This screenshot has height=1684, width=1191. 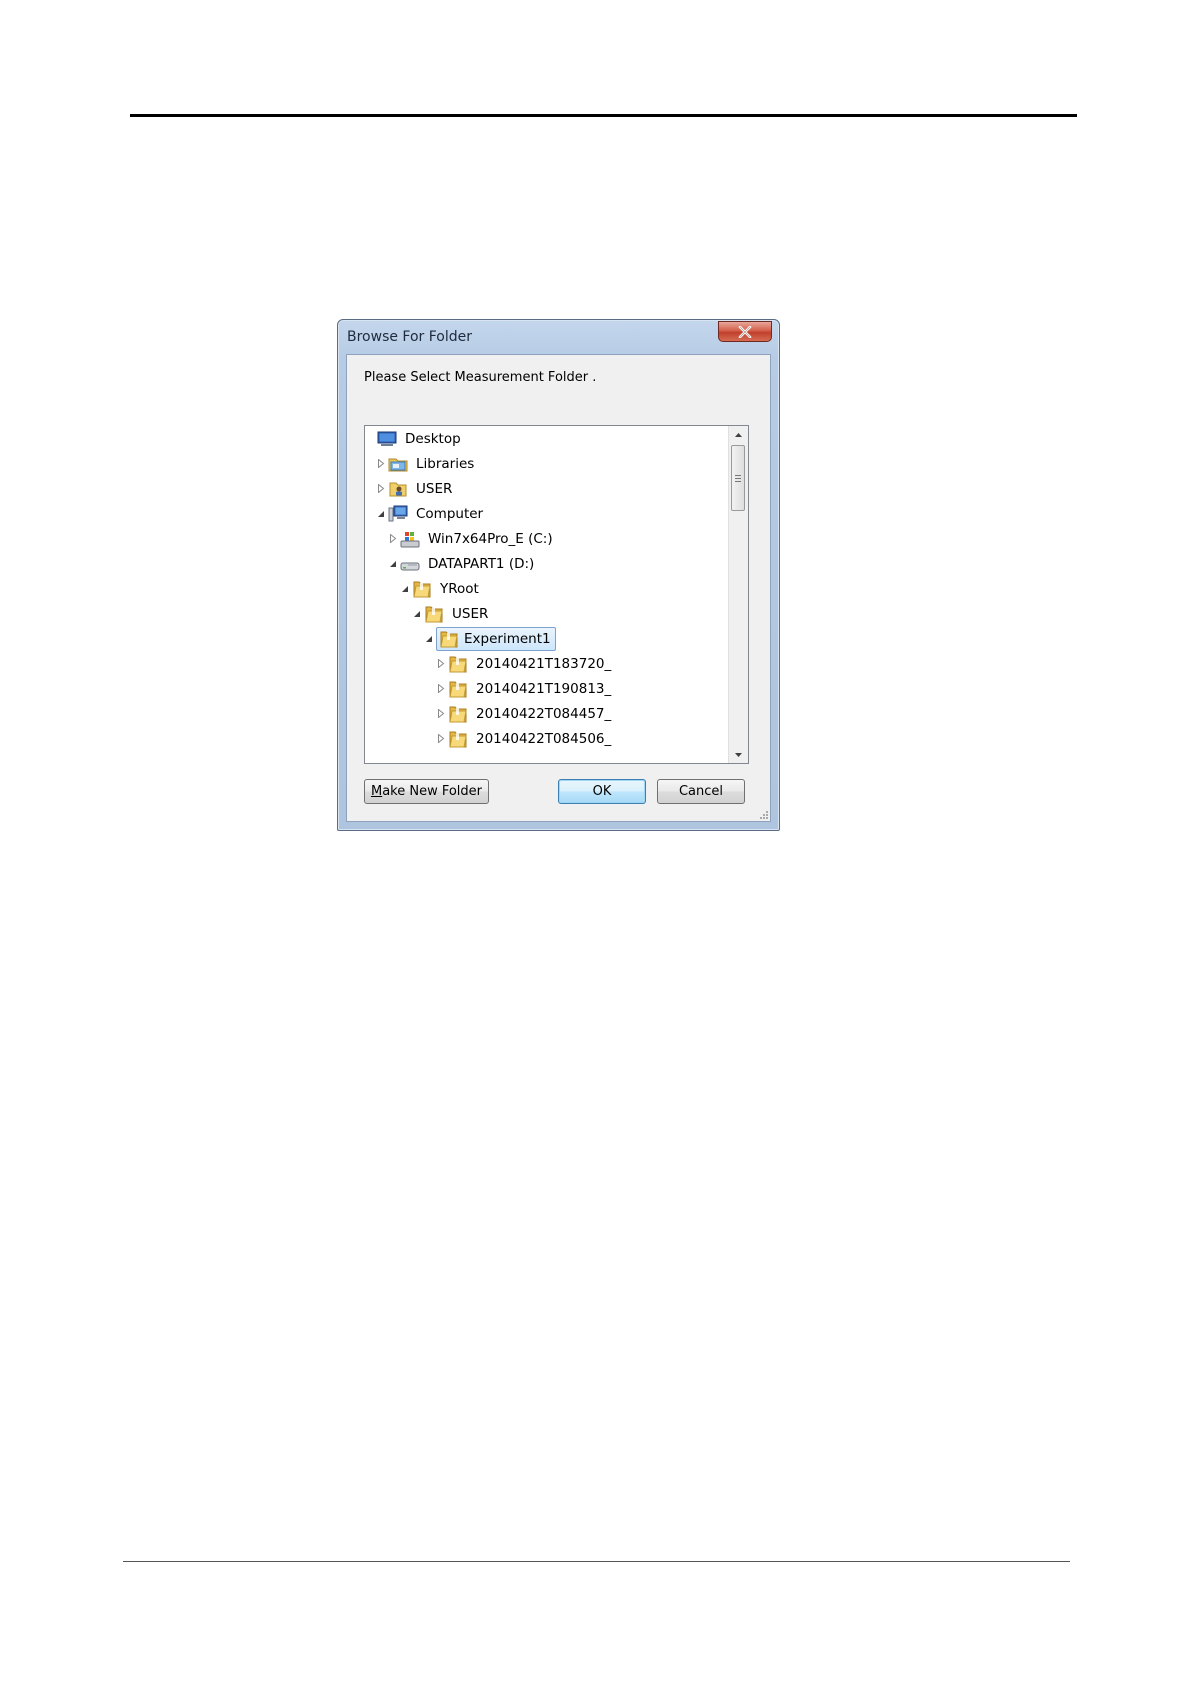 I want to click on scroll-thumb, so click(x=738, y=478).